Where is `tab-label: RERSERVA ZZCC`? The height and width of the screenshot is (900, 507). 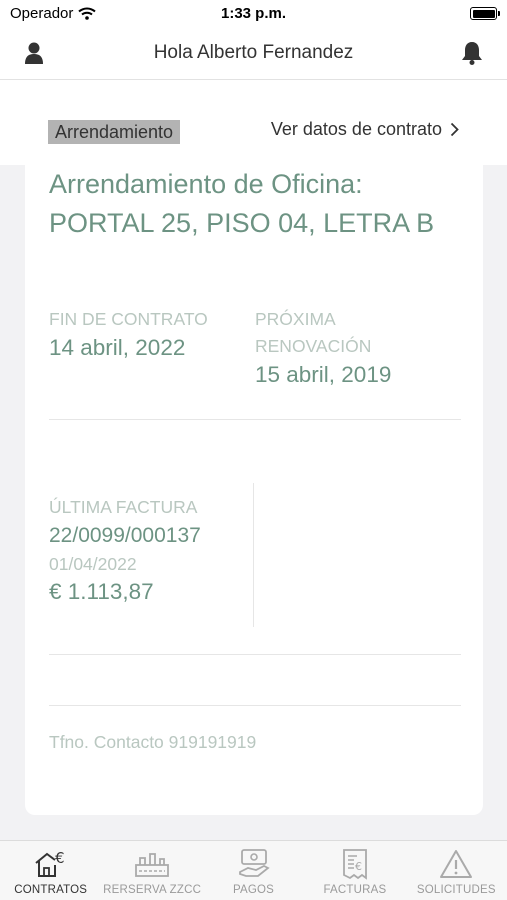
tab-label: RERSERVA ZZCC is located at coordinates (152, 890).